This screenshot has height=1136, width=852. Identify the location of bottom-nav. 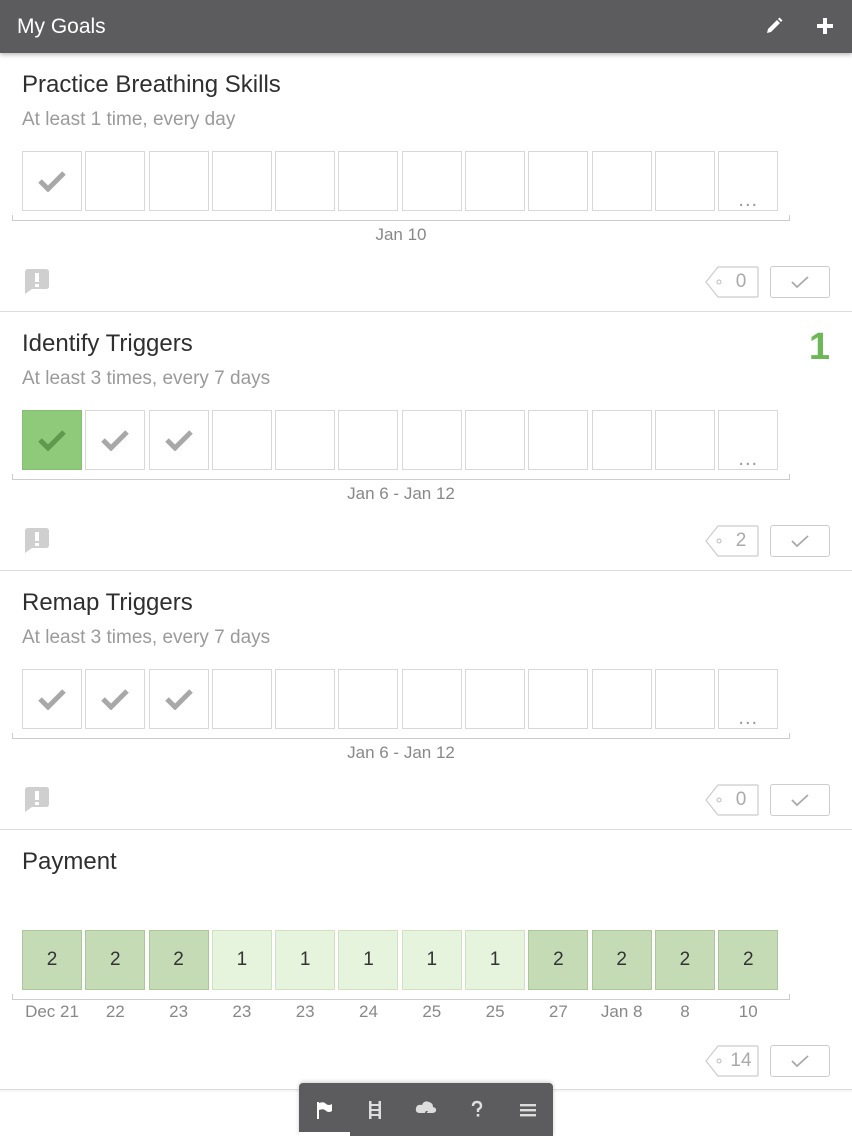
(426, 1109).